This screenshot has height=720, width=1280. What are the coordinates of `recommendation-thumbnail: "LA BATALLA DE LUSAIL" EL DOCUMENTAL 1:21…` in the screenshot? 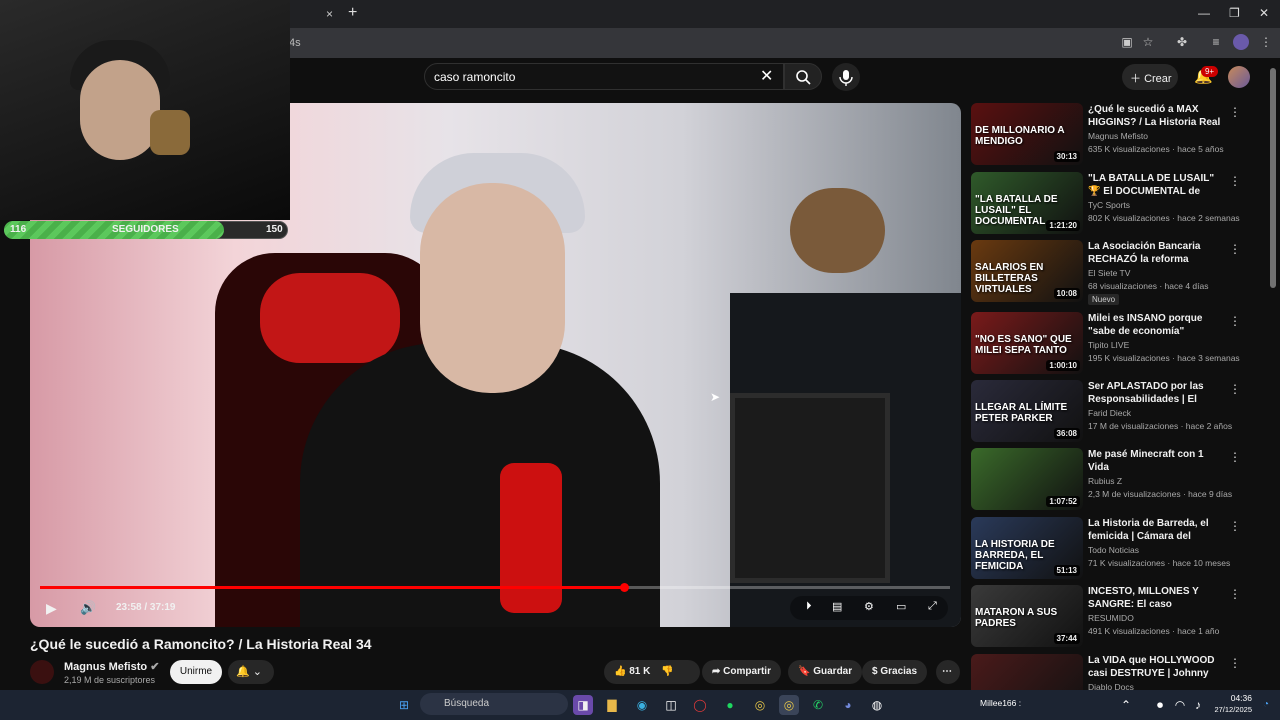 It's located at (1027, 203).